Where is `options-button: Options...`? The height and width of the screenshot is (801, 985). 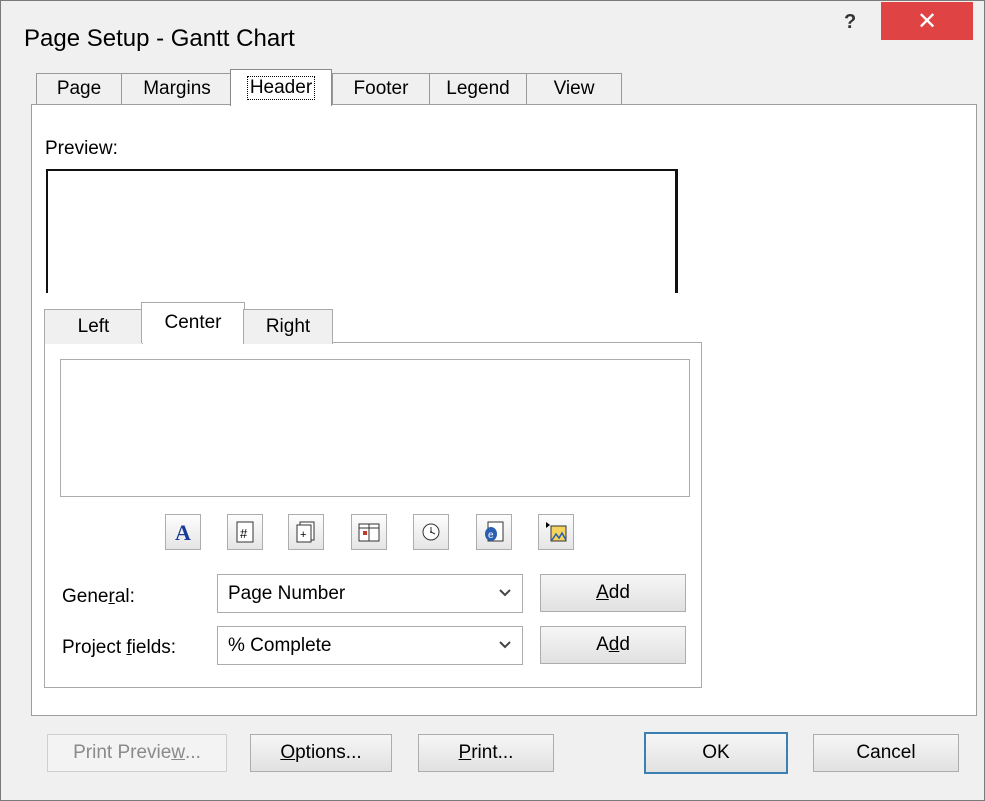 options-button: Options... is located at coordinates (321, 753).